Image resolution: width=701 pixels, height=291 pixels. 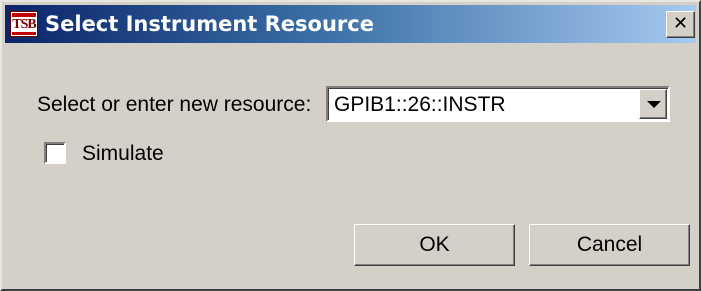 I want to click on window-title: Select Instrument Resource, so click(x=209, y=24).